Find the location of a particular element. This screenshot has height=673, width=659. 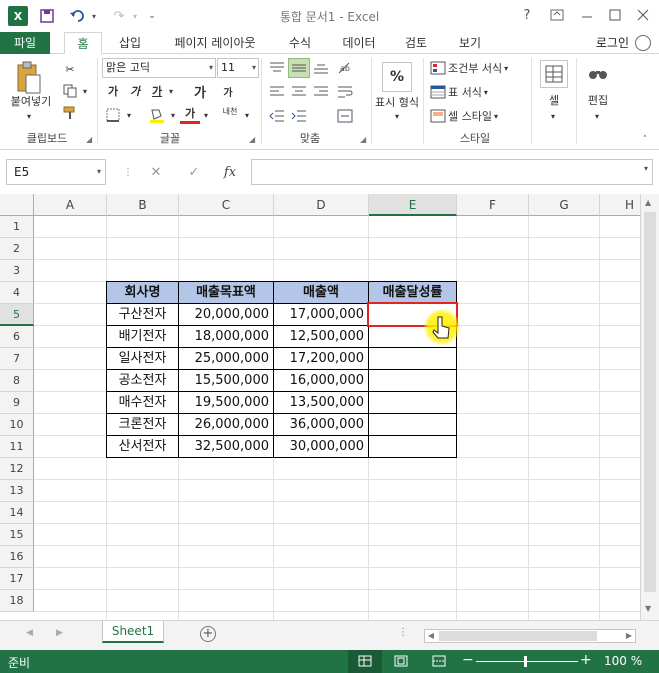

italic-button: 가 is located at coordinates (135, 91).